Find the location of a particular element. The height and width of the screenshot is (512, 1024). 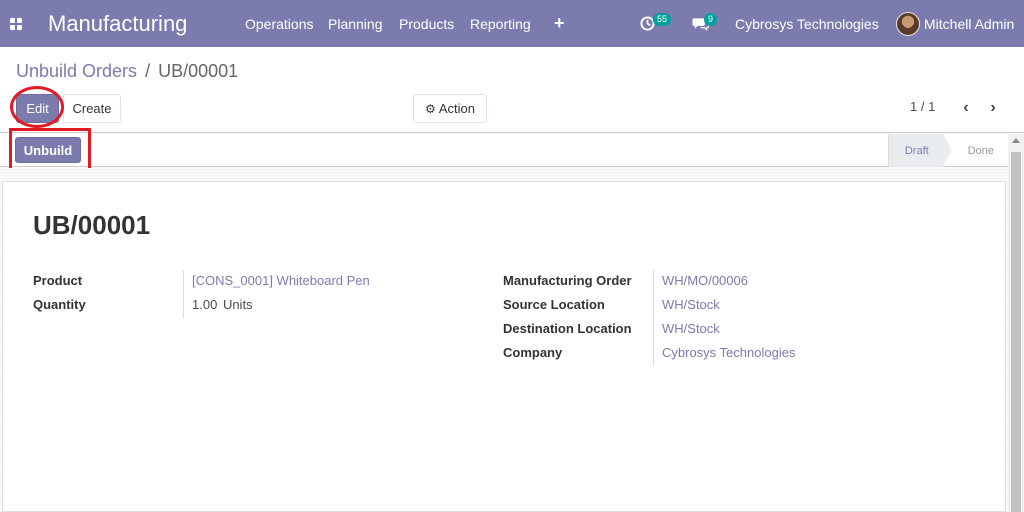

breadcrumb-current: UB/00001 is located at coordinates (198, 71).